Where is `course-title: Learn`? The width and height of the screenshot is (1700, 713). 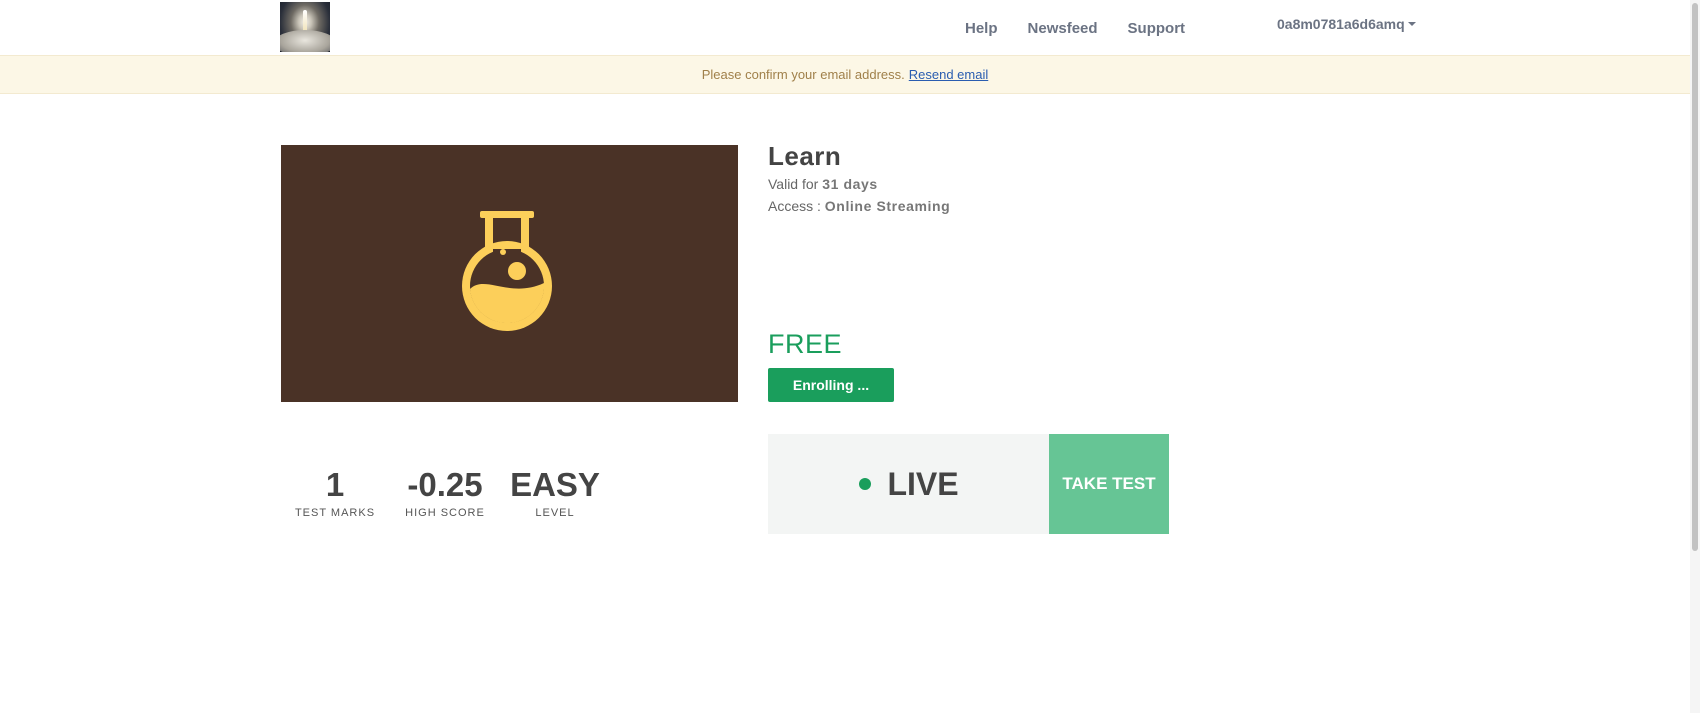
course-title: Learn is located at coordinates (805, 156).